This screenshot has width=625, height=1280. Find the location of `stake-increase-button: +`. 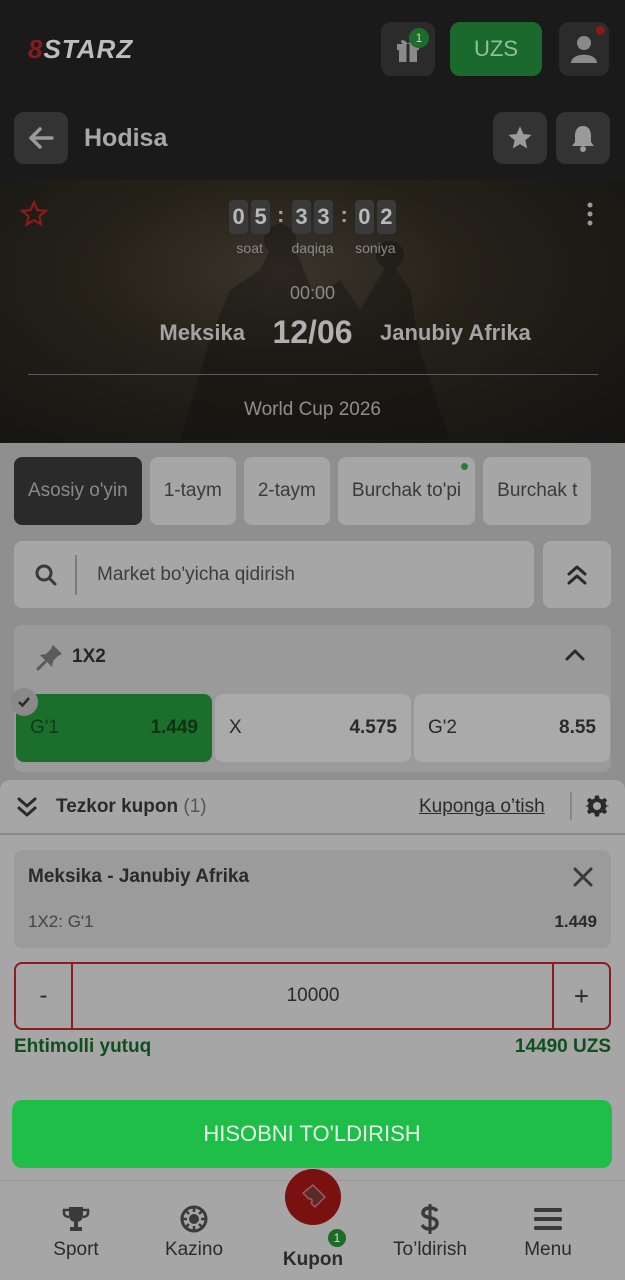

stake-increase-button: + is located at coordinates (580, 996).